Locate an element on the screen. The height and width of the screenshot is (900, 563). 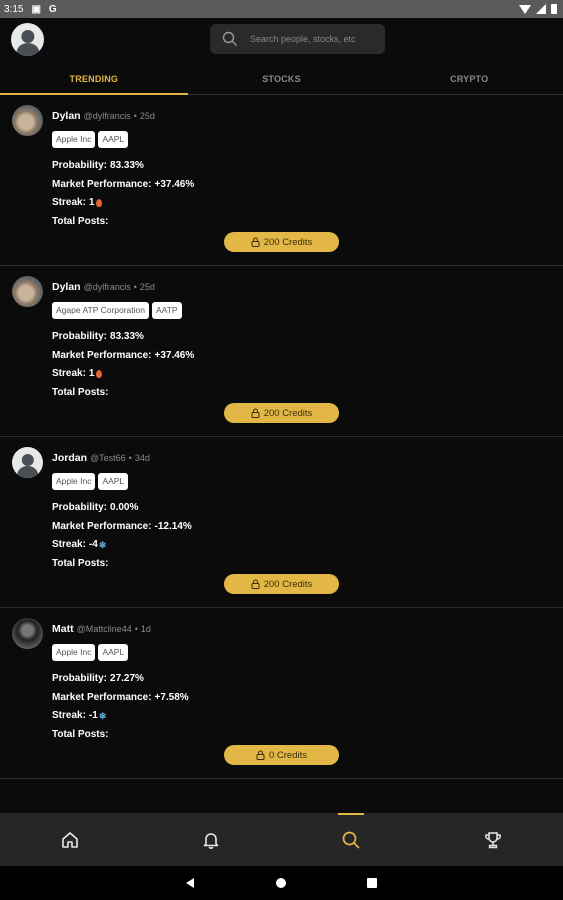
streak-value: -1 is located at coordinates (93, 715).